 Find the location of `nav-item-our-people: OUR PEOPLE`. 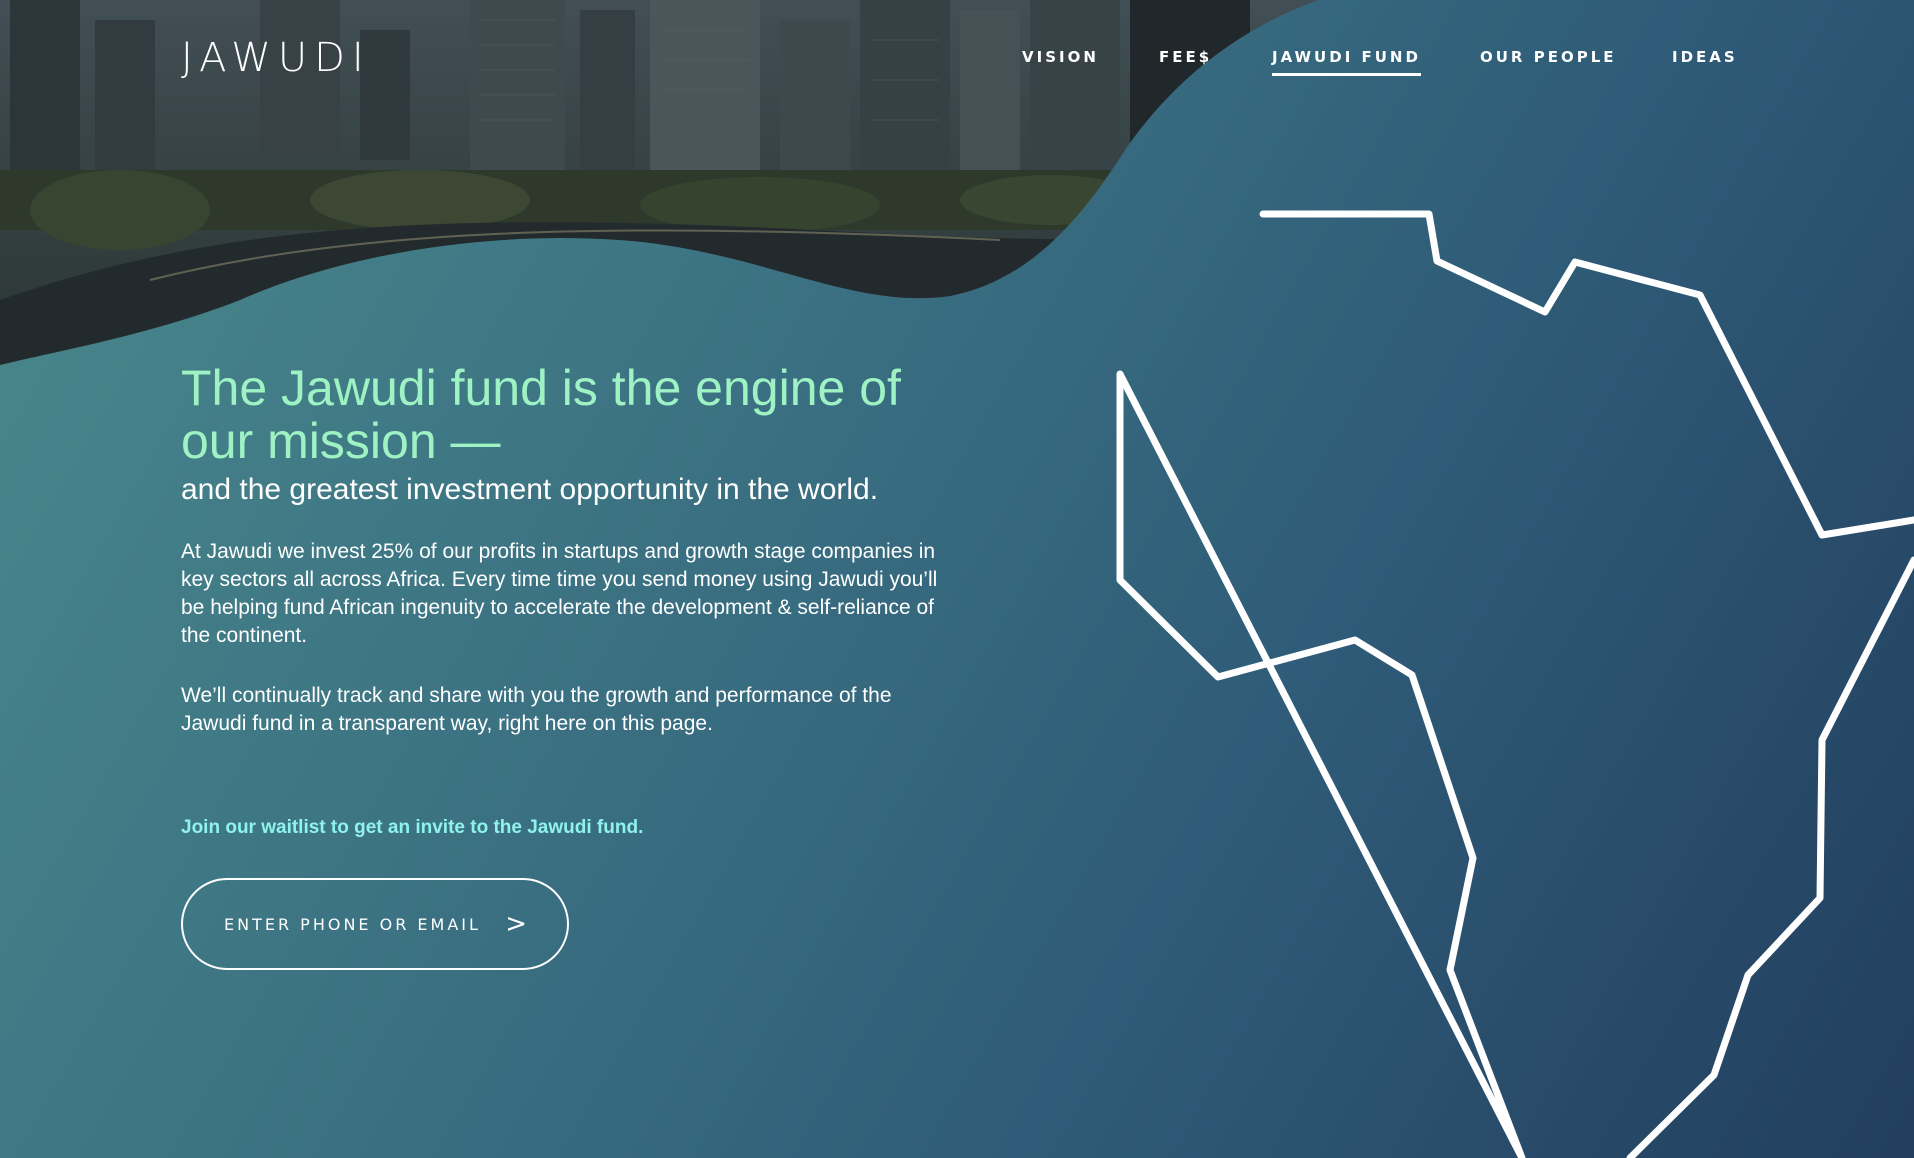

nav-item-our-people: OUR PEOPLE is located at coordinates (1548, 57).